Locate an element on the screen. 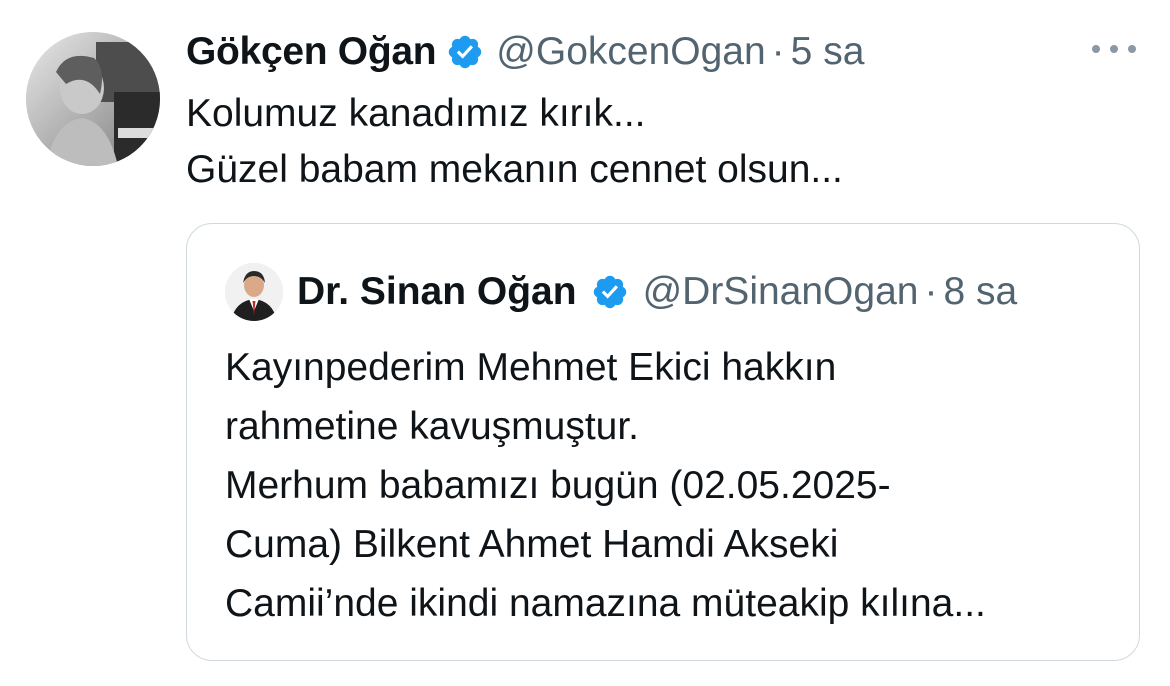 Image resolution: width=1170 pixels, height=686 pixels. author-avatar is located at coordinates (93, 99).